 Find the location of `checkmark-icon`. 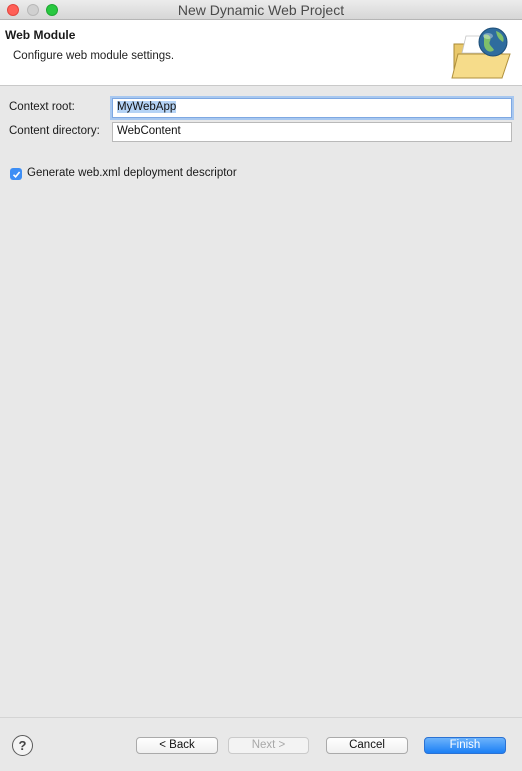

checkmark-icon is located at coordinates (16, 174).